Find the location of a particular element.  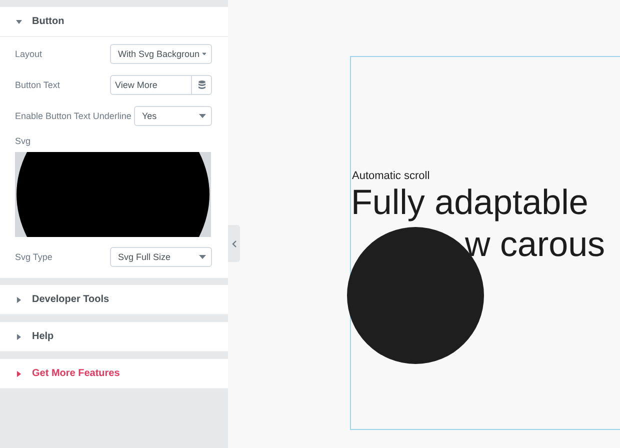

eyebrow-text: Automatic scroll is located at coordinates (391, 176).